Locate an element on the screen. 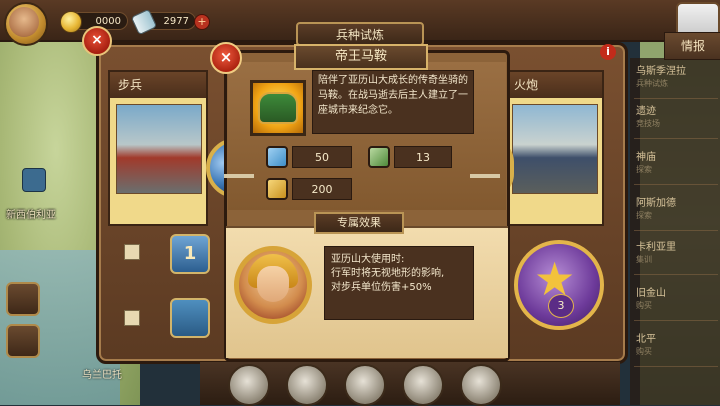 The height and width of the screenshot is (406, 720). list-item-title: 乌斯季涅拉 is located at coordinates (661, 71).